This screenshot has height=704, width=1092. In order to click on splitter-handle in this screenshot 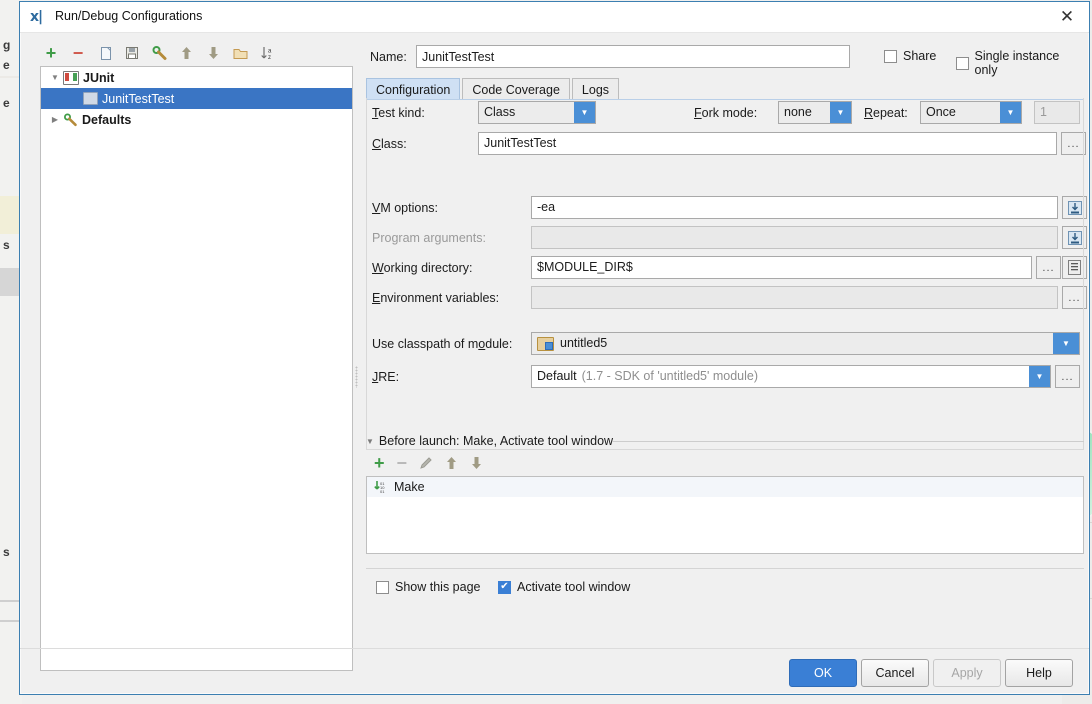, I will do `click(356, 377)`.